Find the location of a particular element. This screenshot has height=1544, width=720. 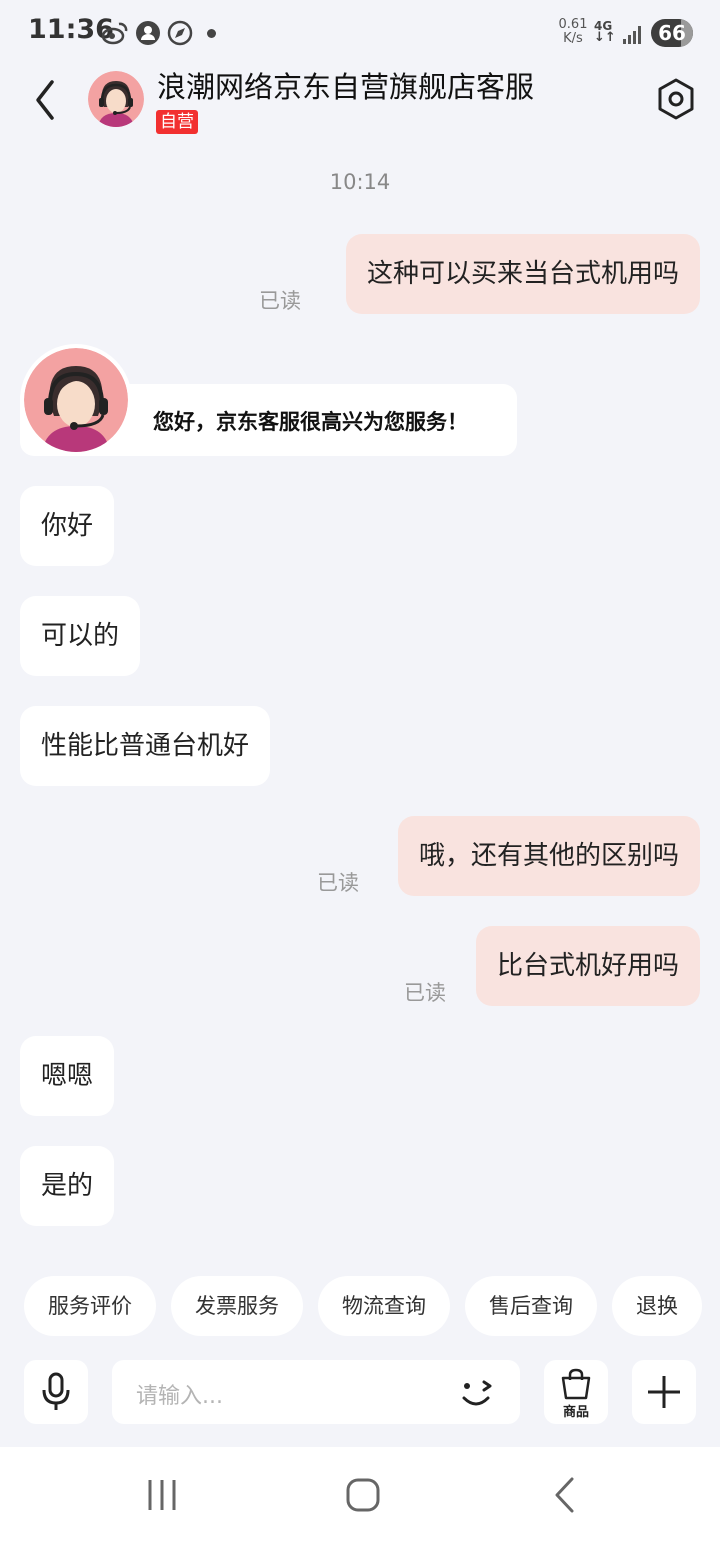

chip-invoice-service: 发票服务 is located at coordinates (237, 1306).